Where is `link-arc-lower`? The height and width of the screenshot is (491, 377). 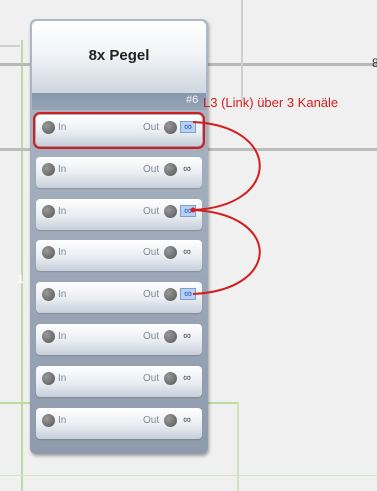 link-arc-lower is located at coordinates (226, 252).